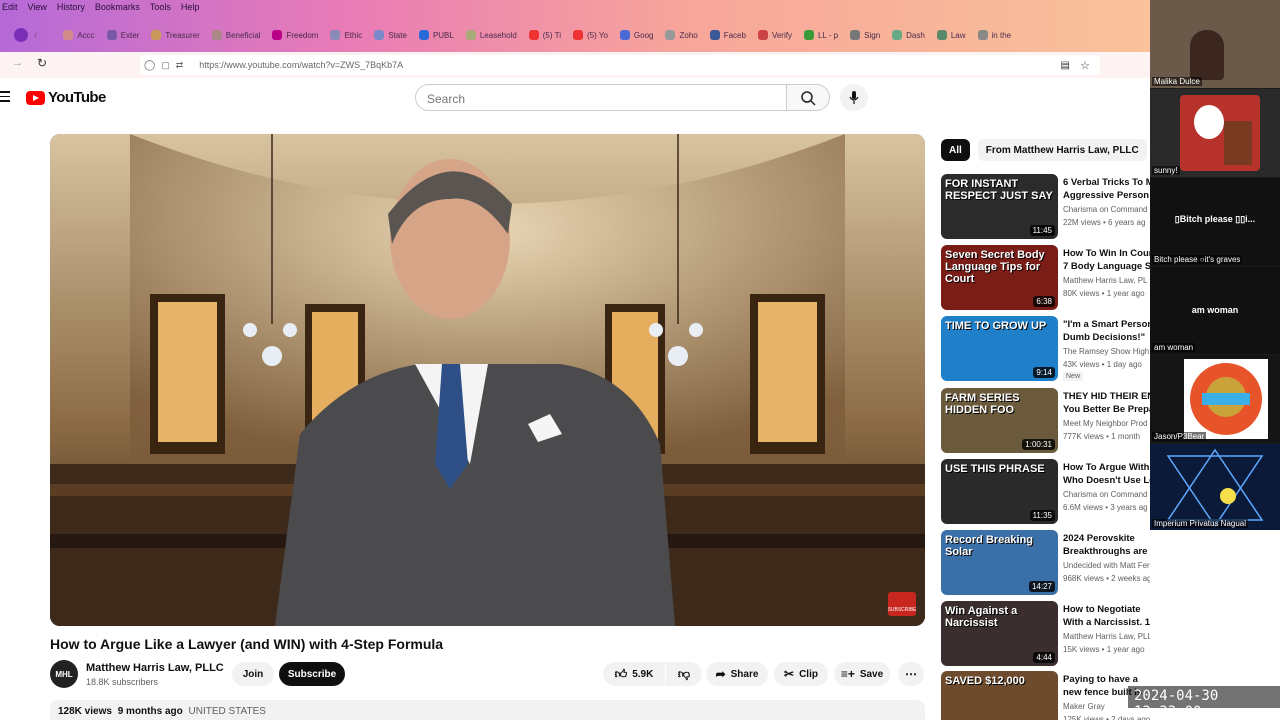  What do you see at coordinates (637, 35) in the screenshot?
I see `browser-tab: Goog` at bounding box center [637, 35].